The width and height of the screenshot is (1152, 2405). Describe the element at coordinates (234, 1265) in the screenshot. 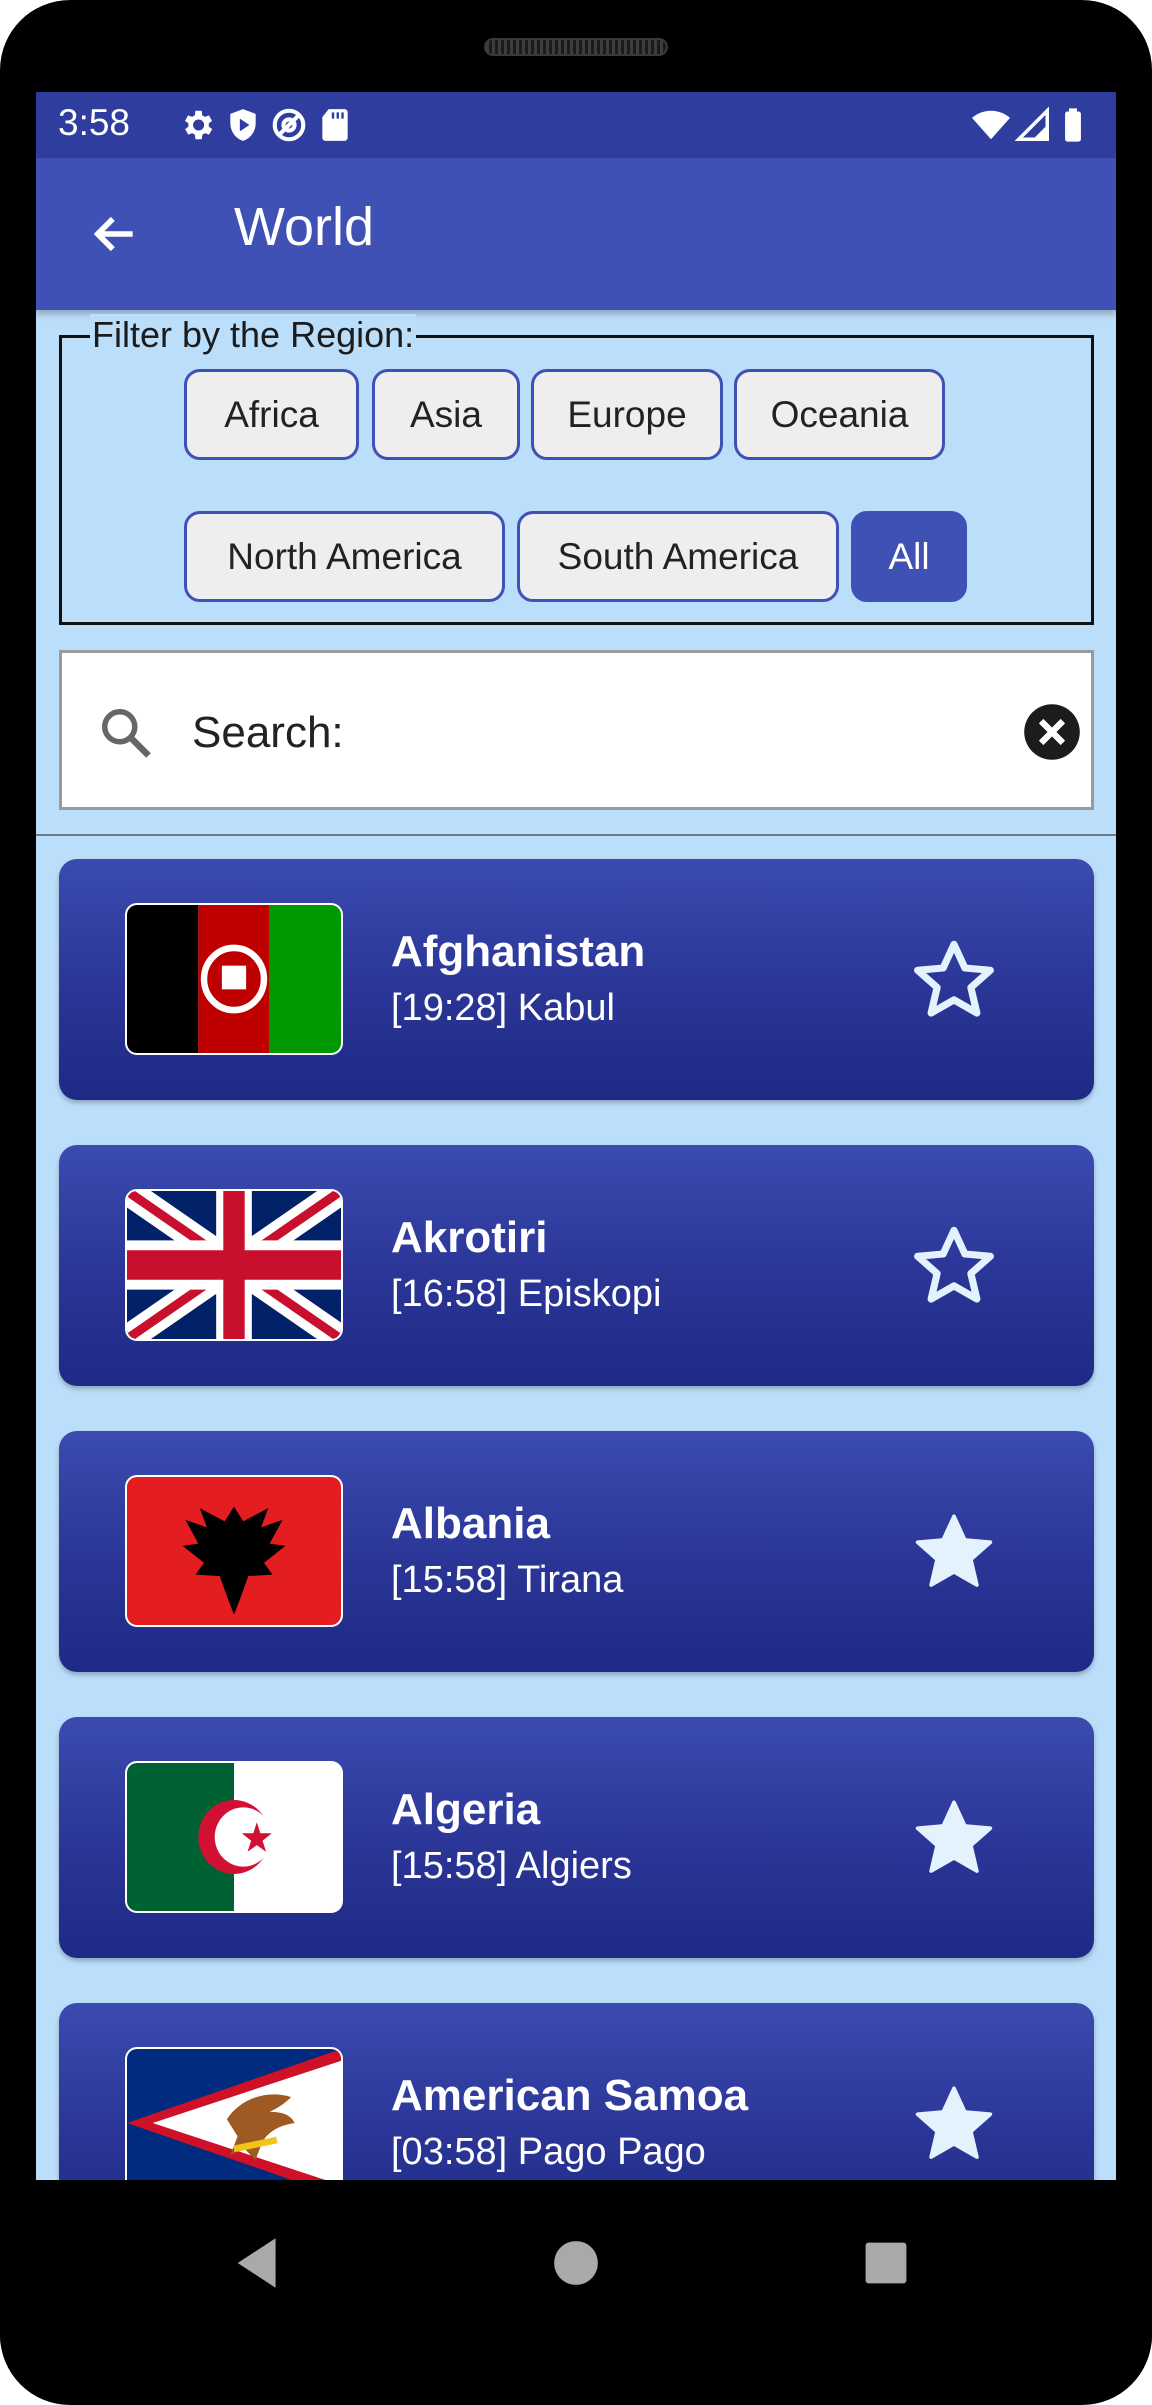

I see `flag-united-kingdom-icon` at that location.